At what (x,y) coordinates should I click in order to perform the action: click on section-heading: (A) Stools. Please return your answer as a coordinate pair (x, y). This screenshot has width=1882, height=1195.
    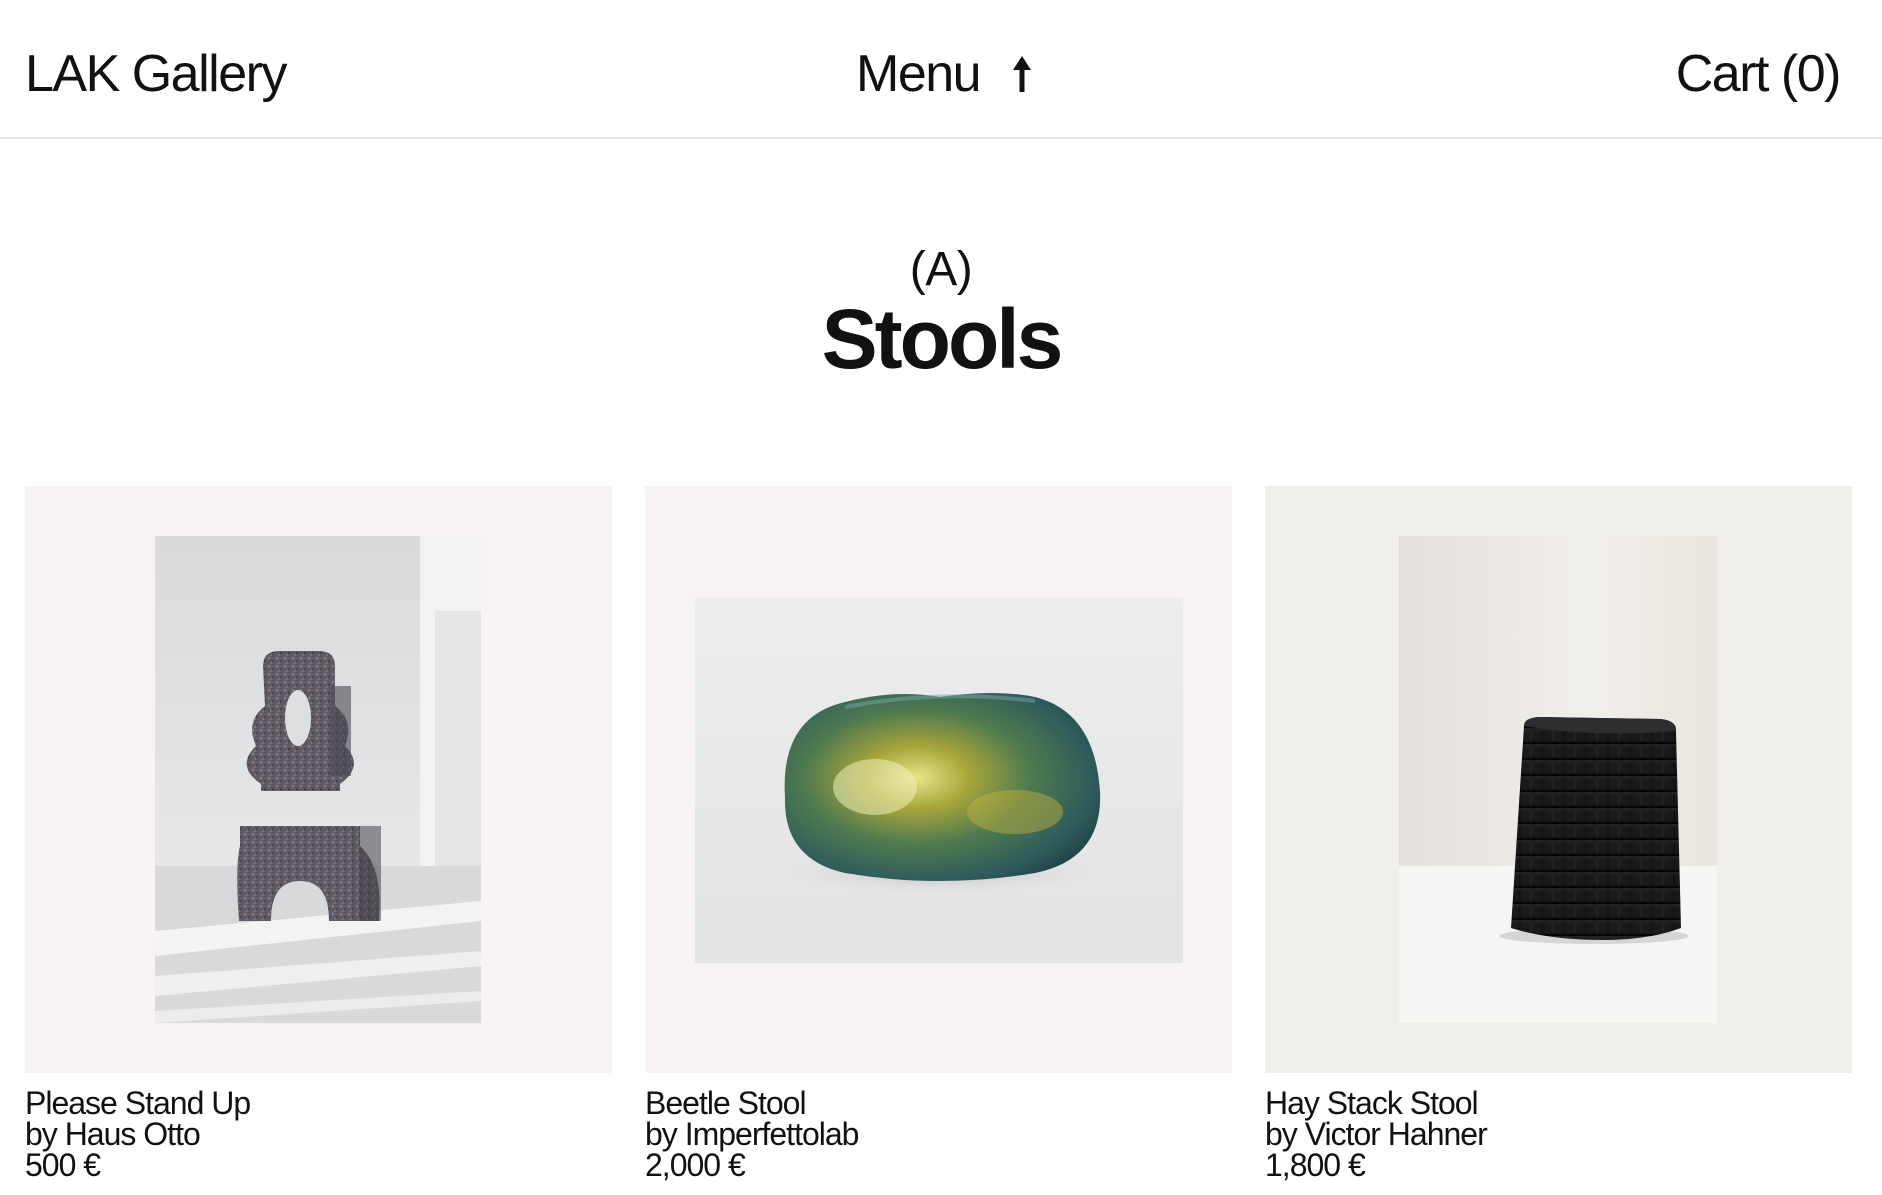
    Looking at the image, I should click on (941, 313).